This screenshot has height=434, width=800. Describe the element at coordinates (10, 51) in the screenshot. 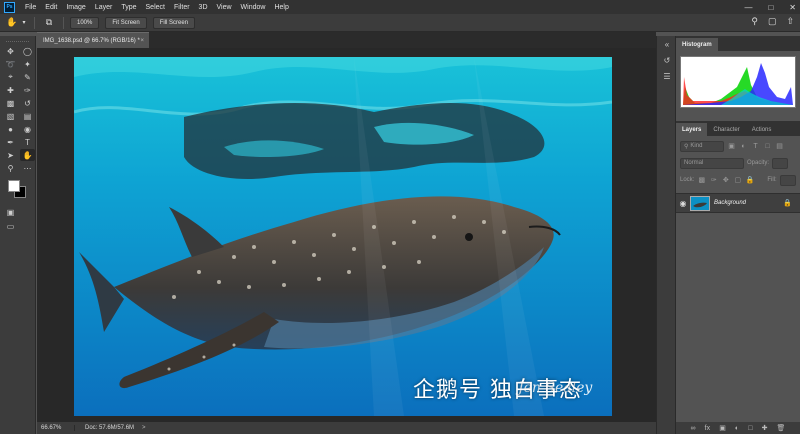

I see `move-icon: ✥` at that location.